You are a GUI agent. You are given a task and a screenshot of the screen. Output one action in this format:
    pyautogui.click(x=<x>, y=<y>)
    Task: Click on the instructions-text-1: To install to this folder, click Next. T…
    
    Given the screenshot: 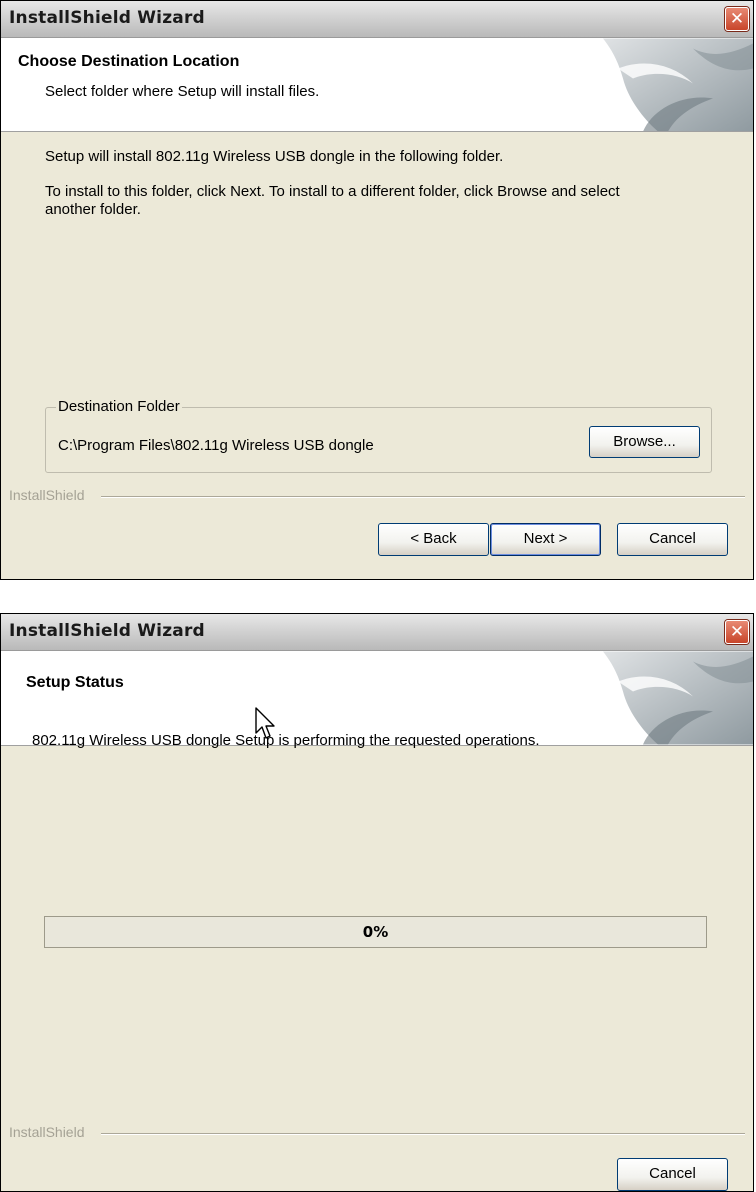 What is the action you would take?
    pyautogui.click(x=332, y=191)
    